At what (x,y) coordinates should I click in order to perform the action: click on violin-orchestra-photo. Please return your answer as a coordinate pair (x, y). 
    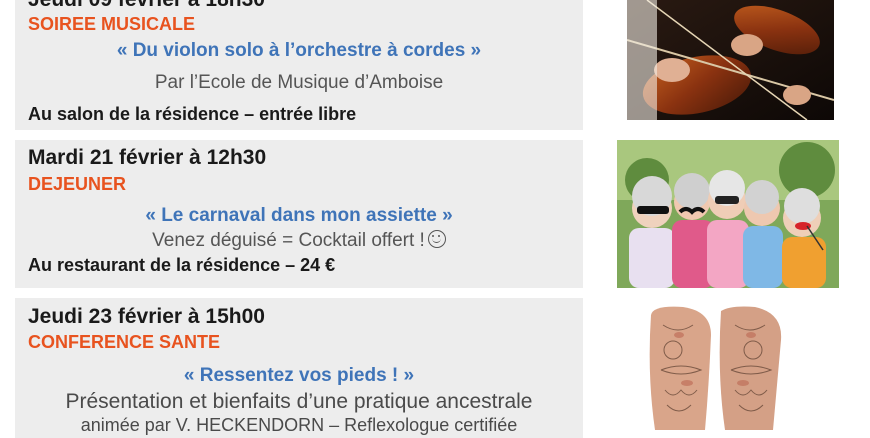
    Looking at the image, I should click on (730, 60).